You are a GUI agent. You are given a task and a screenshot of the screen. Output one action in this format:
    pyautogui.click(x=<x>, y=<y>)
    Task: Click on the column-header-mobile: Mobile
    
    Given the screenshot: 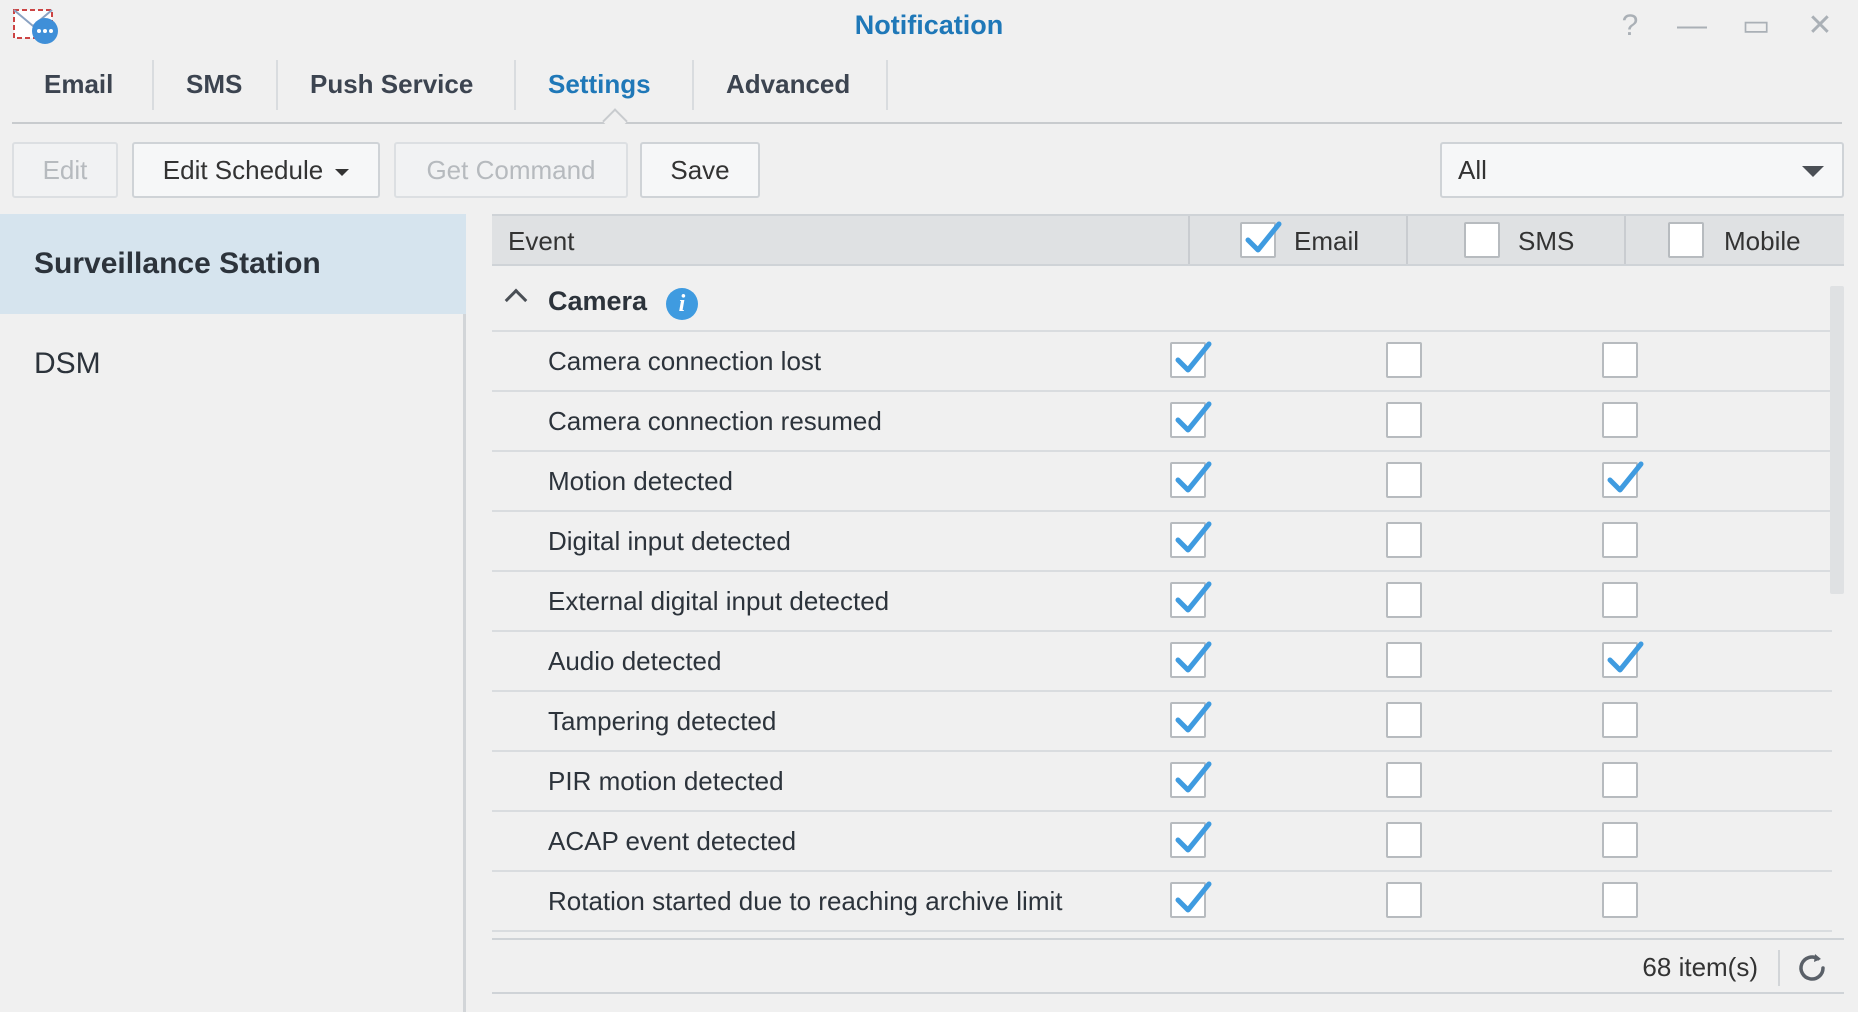 What is the action you would take?
    pyautogui.click(x=1762, y=241)
    